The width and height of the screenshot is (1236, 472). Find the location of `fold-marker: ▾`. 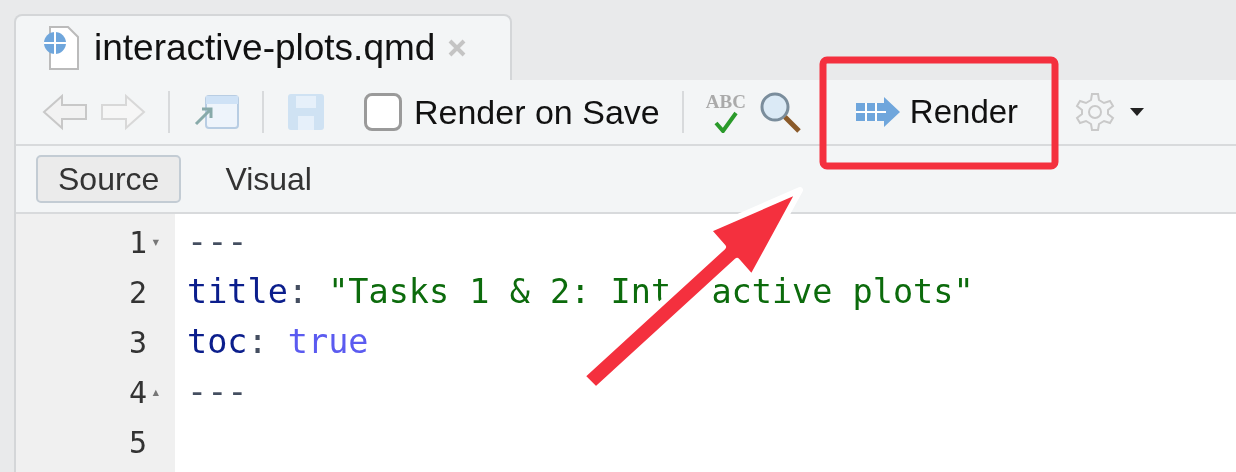

fold-marker: ▾ is located at coordinates (160, 242).